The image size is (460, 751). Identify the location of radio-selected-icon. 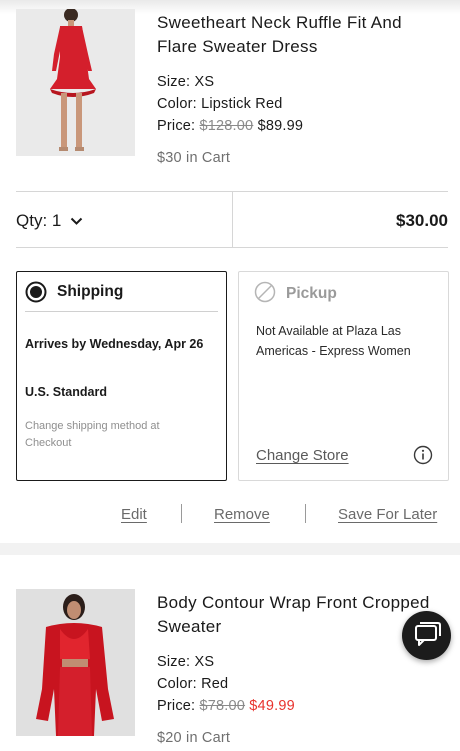
(36, 294).